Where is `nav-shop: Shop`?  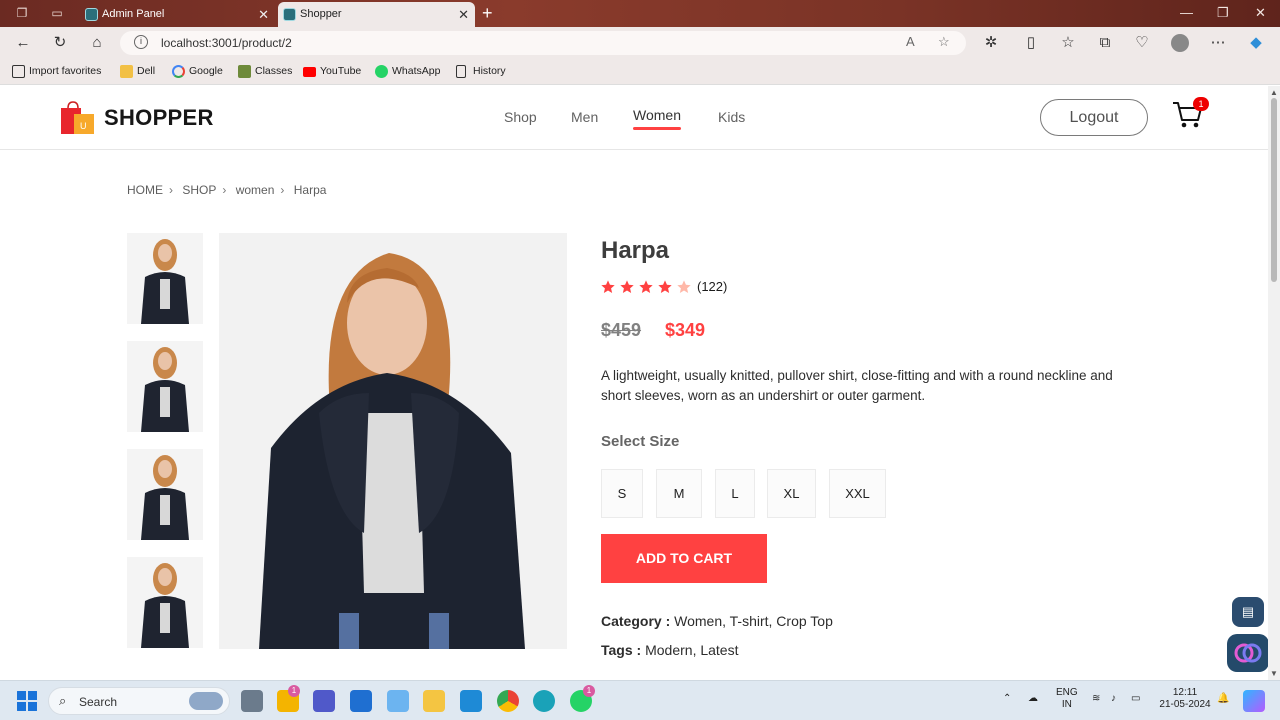 nav-shop: Shop is located at coordinates (520, 117).